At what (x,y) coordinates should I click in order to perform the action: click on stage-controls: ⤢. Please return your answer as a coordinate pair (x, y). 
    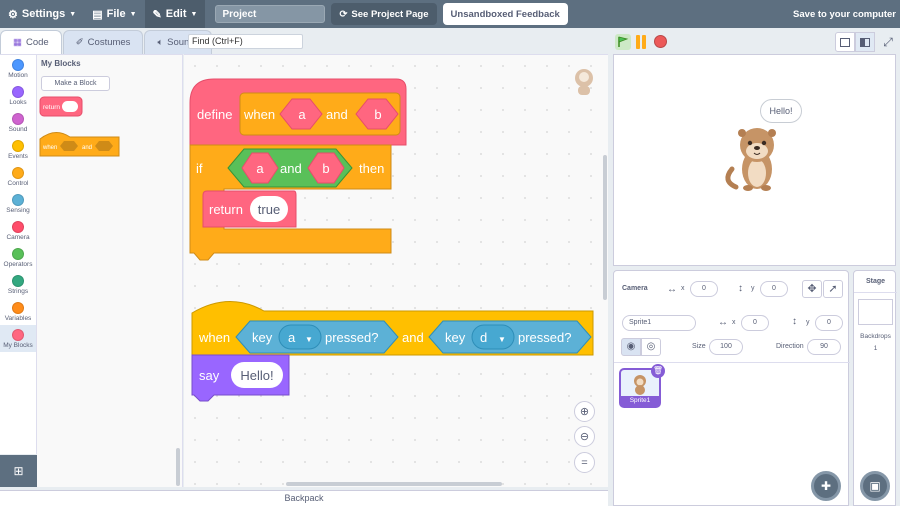
    Looking at the image, I should click on (756, 42).